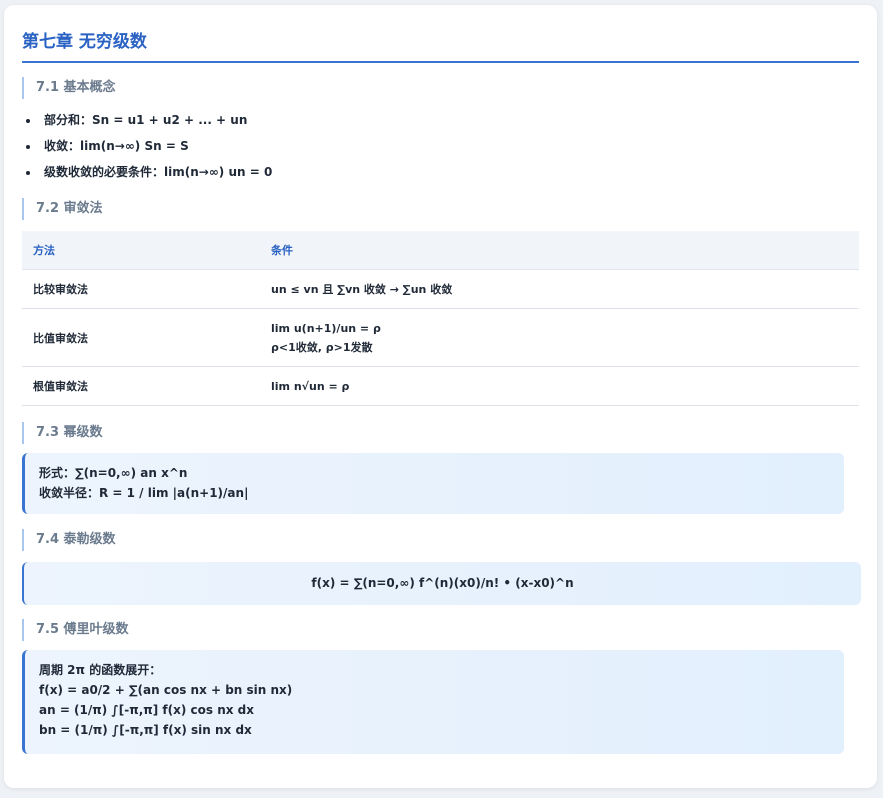 This screenshot has width=883, height=798. I want to click on column-header-condition: 条件, so click(559, 250).